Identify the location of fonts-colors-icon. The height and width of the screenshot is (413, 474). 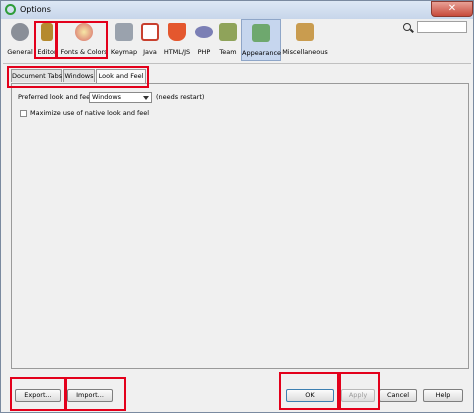
(84, 32).